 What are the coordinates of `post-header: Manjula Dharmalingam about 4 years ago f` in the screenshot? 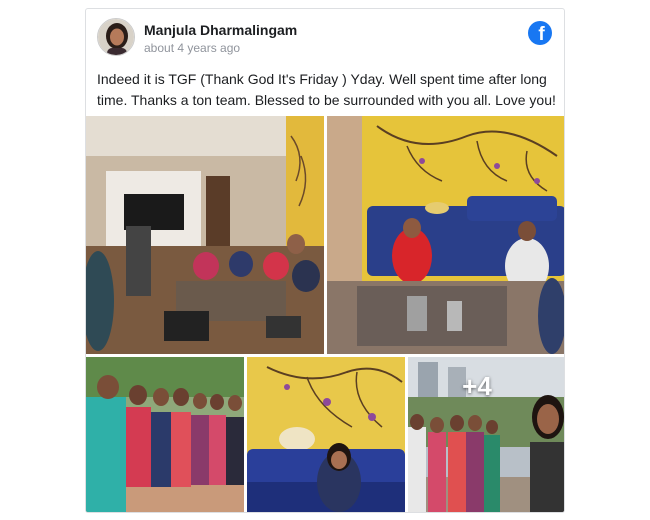 It's located at (325, 38).